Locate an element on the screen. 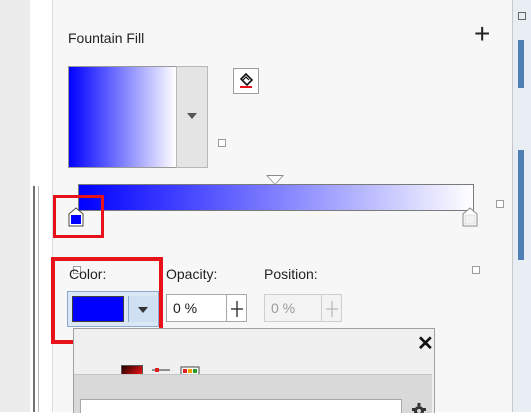 The width and height of the screenshot is (531, 418). opacity-spinner is located at coordinates (237, 308).